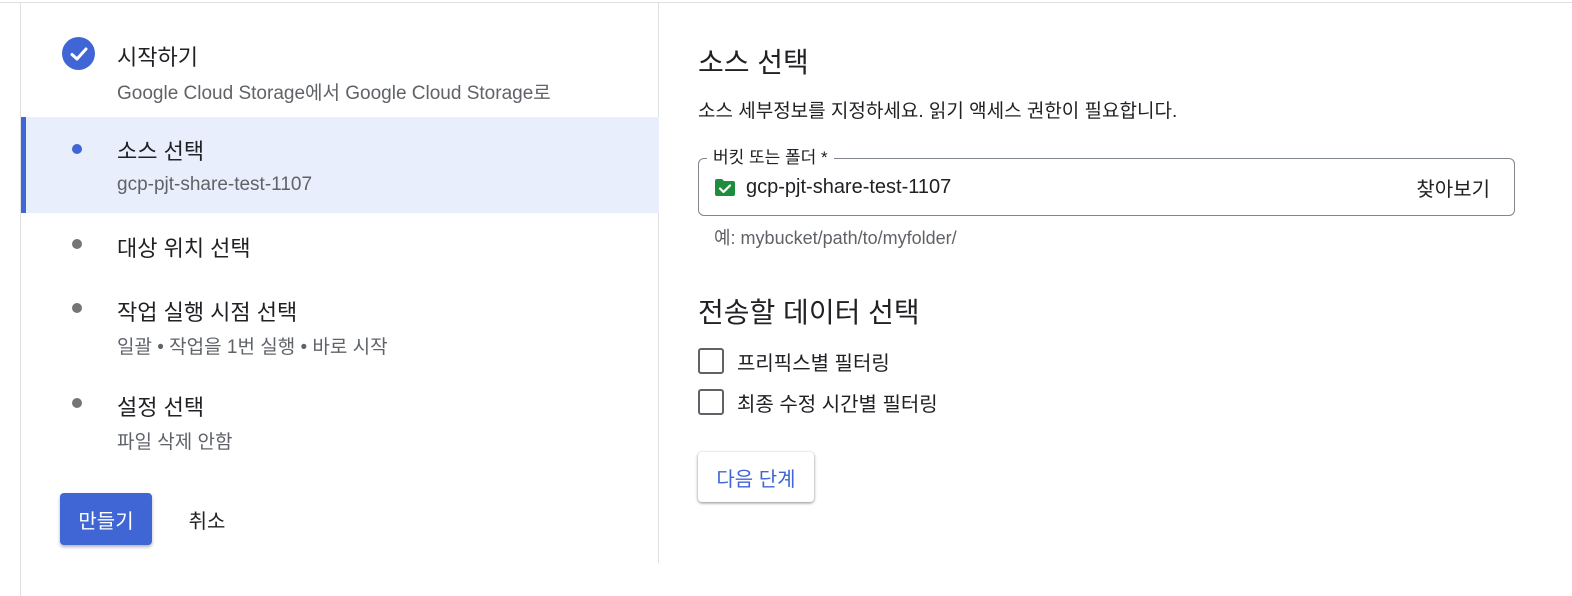 The height and width of the screenshot is (596, 1572). I want to click on check-circle-icon, so click(78, 53).